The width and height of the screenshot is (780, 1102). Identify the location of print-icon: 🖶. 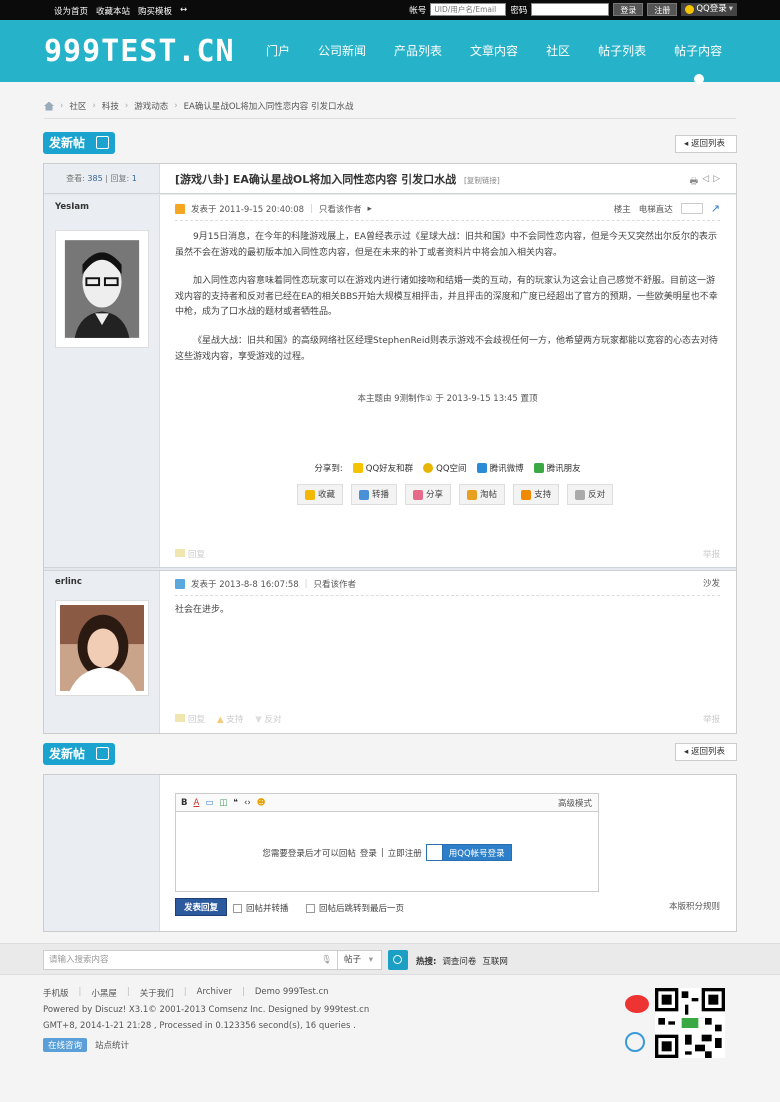
(694, 182).